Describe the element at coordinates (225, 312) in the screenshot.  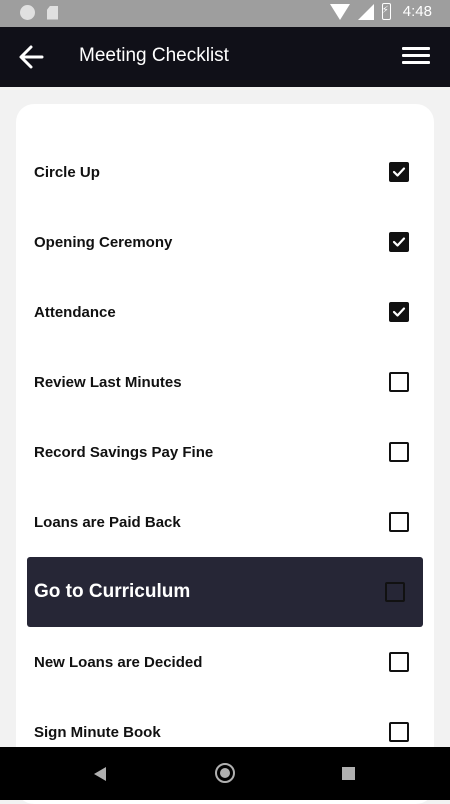
I see `checklist-item: Attendance` at that location.